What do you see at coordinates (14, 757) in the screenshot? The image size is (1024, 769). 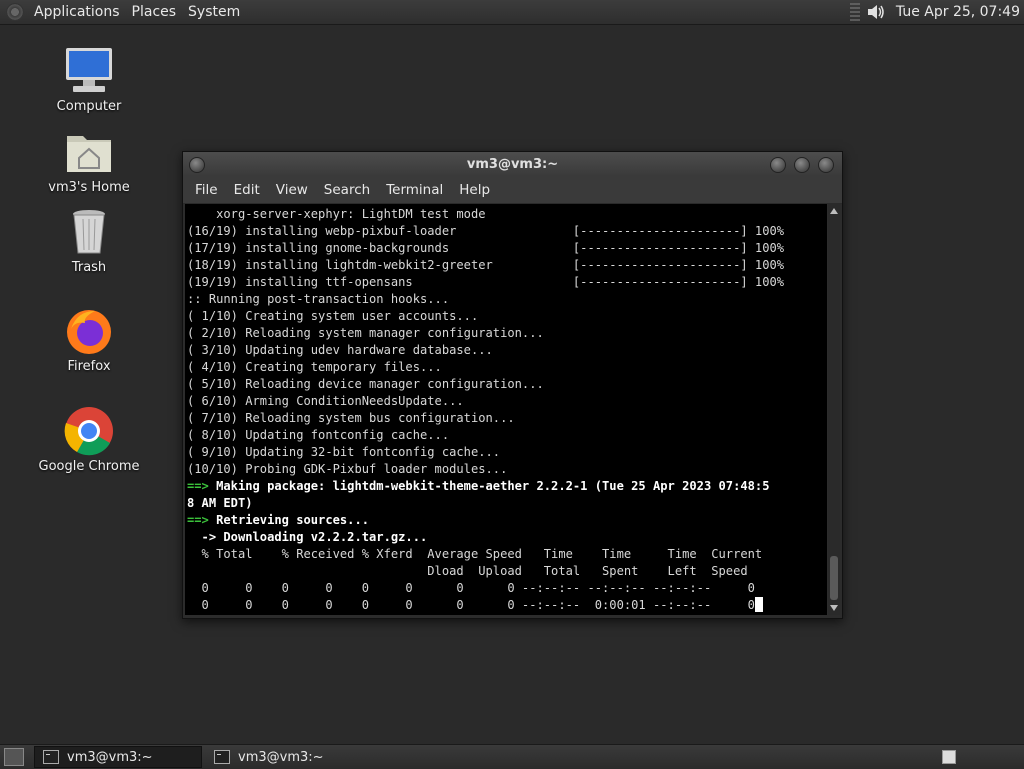 I see `show-desktop-icon` at bounding box center [14, 757].